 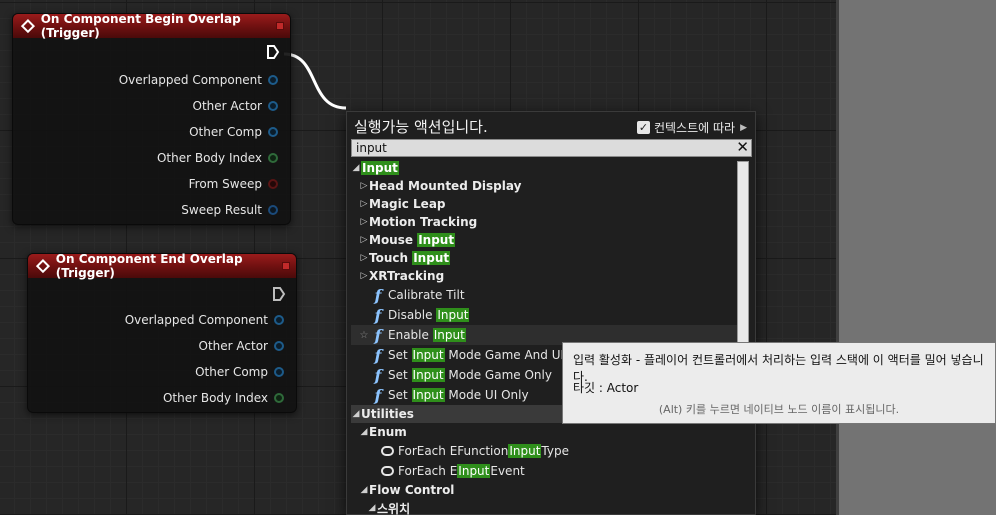 What do you see at coordinates (387, 471) in the screenshot?
I see `loop-macro-icon` at bounding box center [387, 471].